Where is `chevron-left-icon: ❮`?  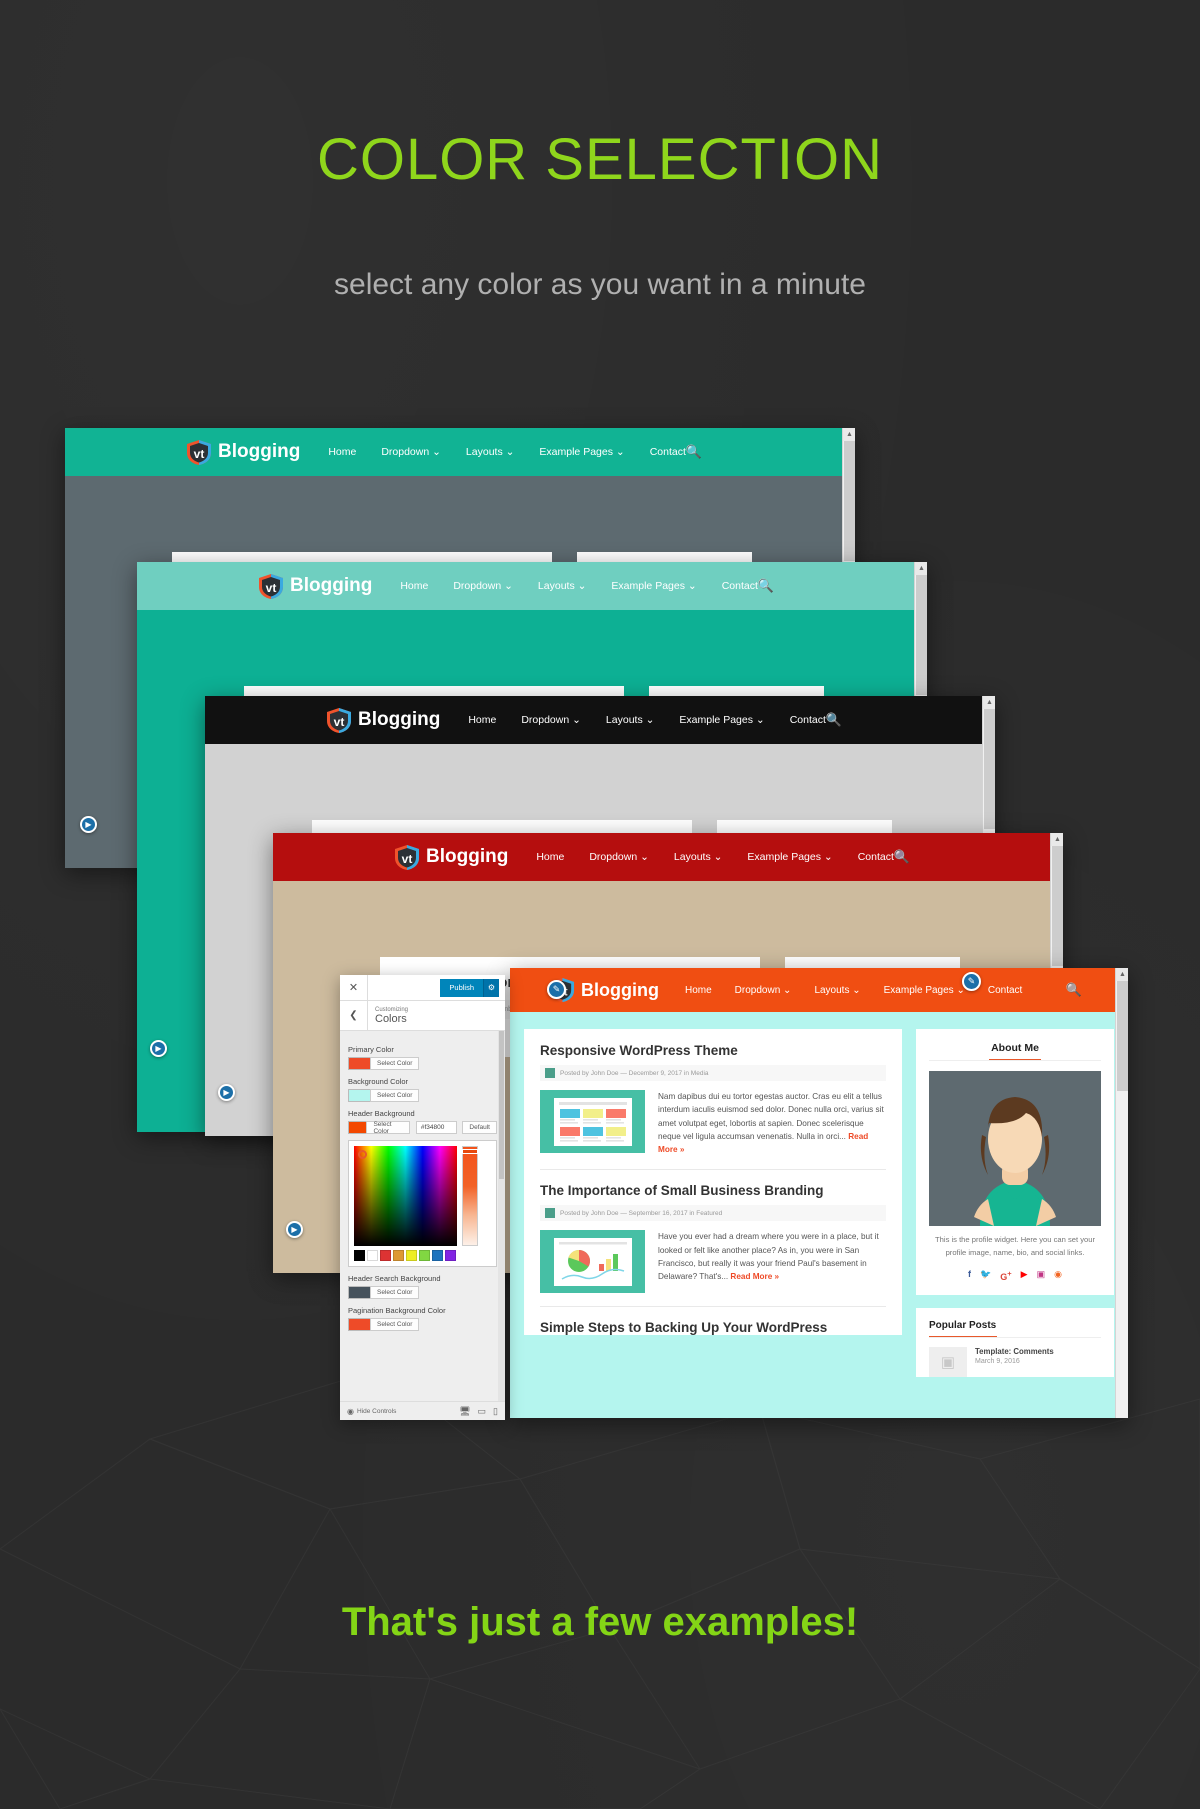 chevron-left-icon: ❮ is located at coordinates (354, 1015).